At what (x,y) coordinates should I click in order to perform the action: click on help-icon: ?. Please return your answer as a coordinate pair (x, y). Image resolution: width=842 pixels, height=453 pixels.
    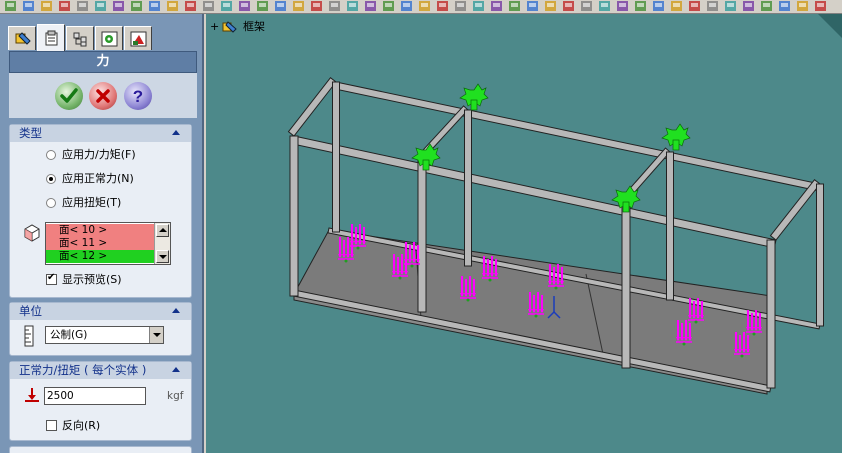
    Looking at the image, I should click on (138, 96).